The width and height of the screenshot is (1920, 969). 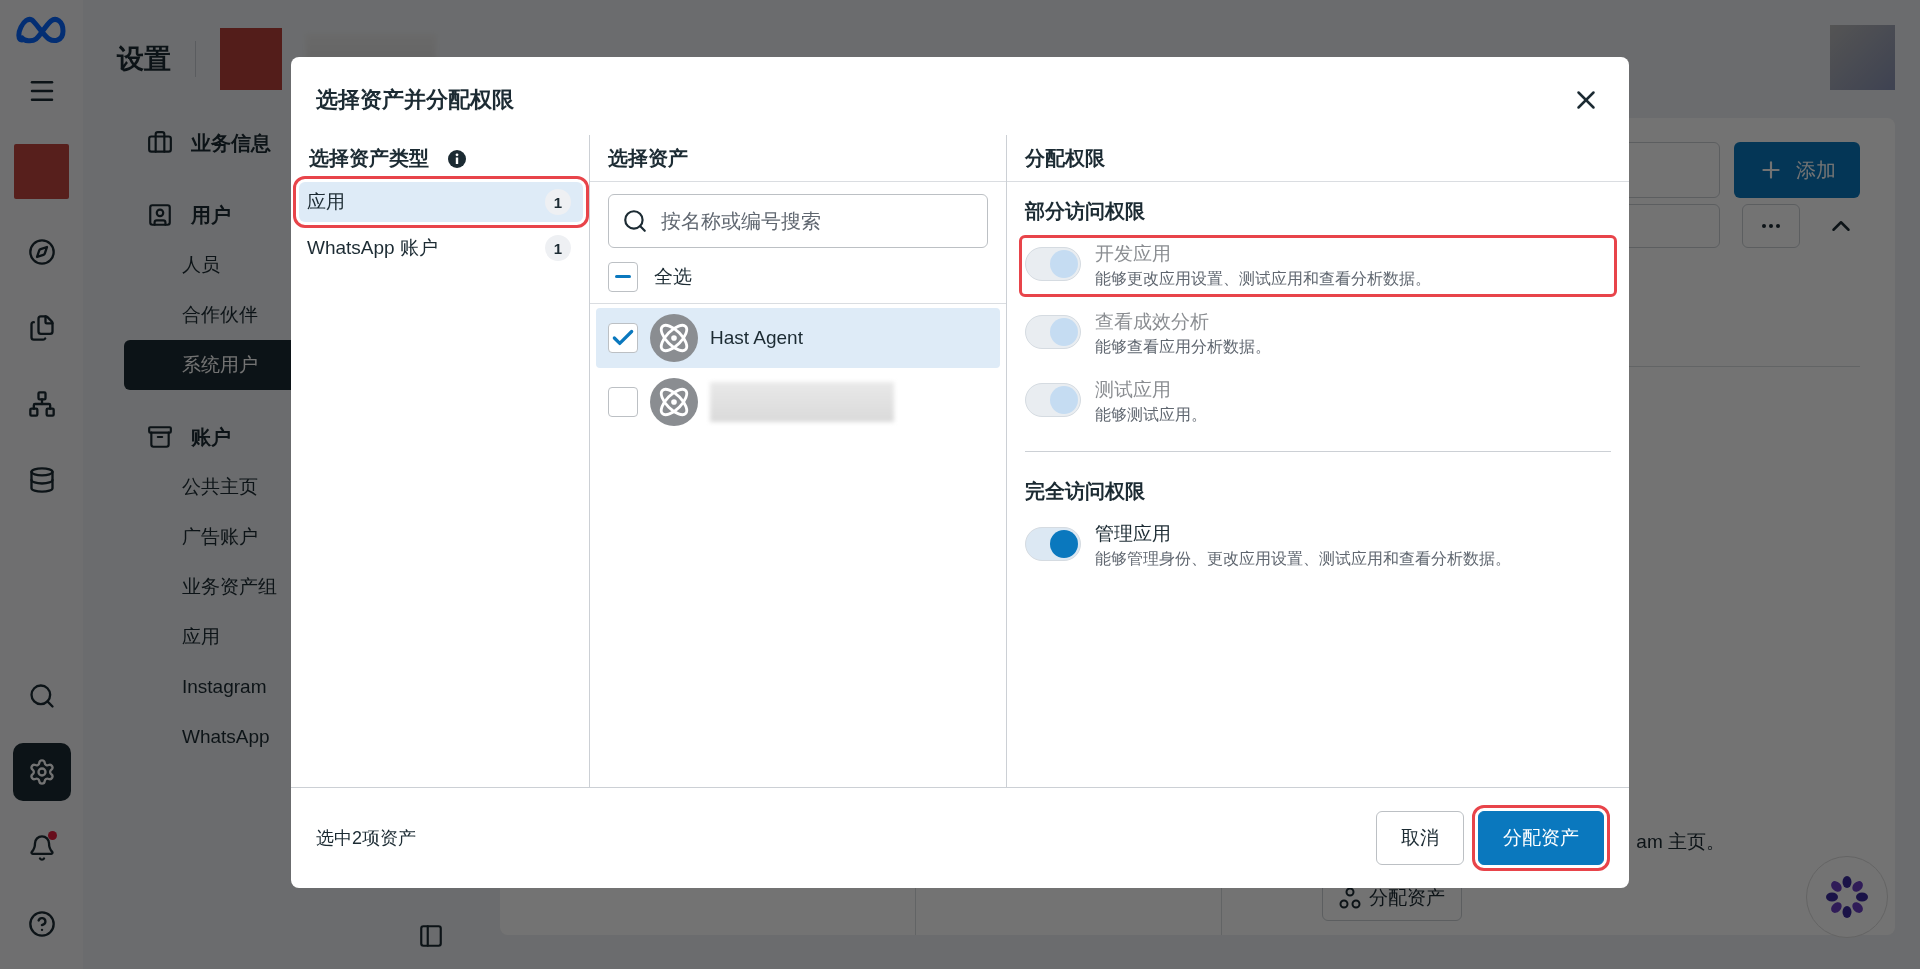 I want to click on help-icon, so click(x=41, y=924).